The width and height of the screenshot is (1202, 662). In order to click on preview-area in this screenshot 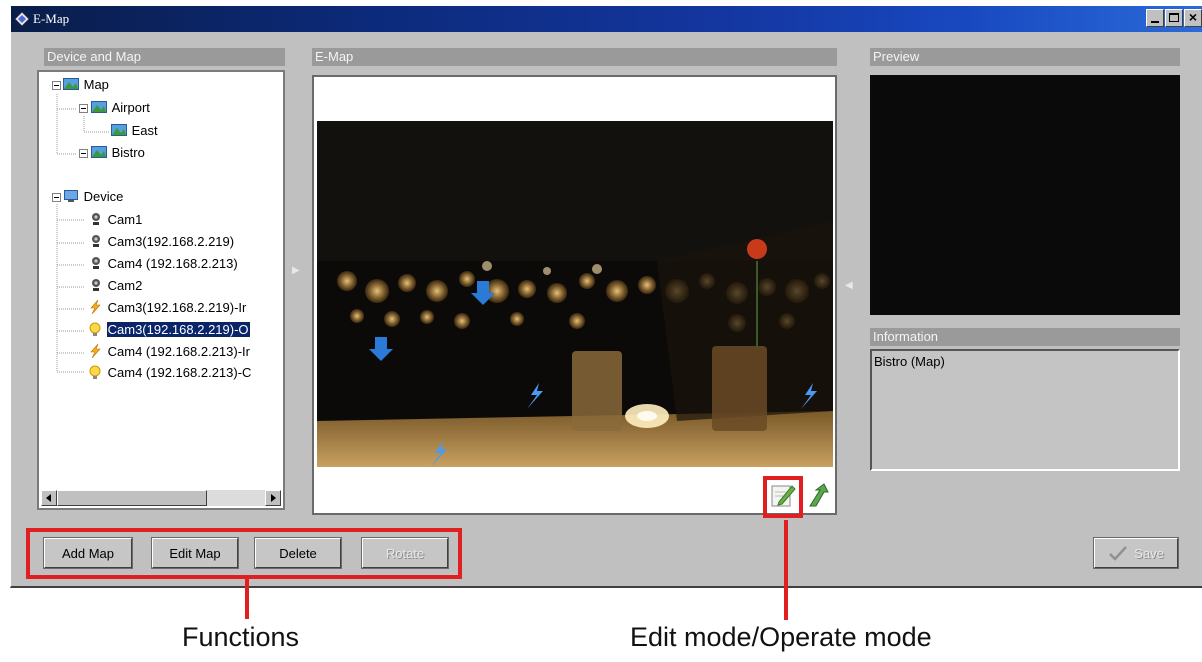, I will do `click(1025, 195)`.